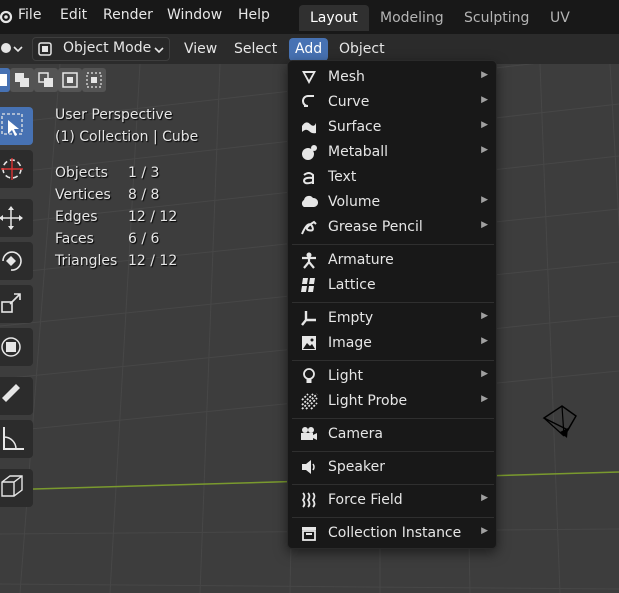 The width and height of the screenshot is (619, 593). Describe the element at coordinates (351, 318) in the screenshot. I see `menu-item-label: Empty` at that location.